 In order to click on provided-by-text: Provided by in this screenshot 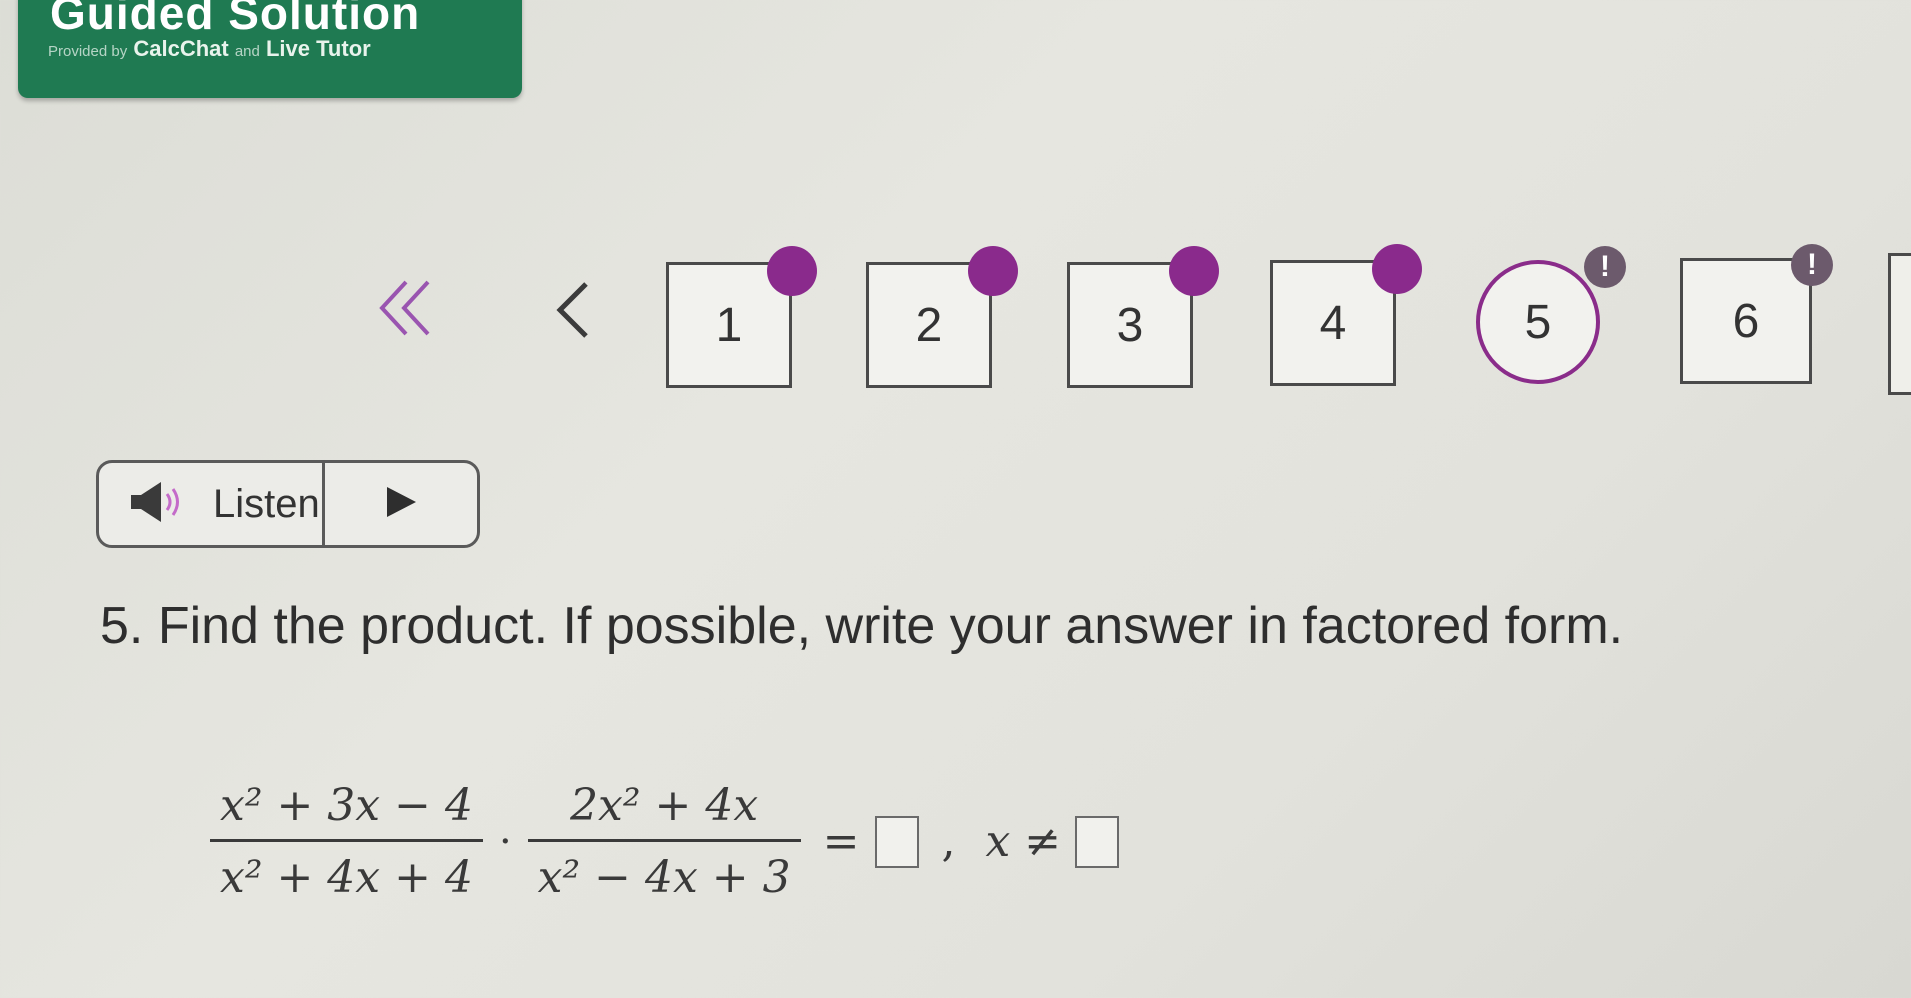, I will do `click(88, 51)`.